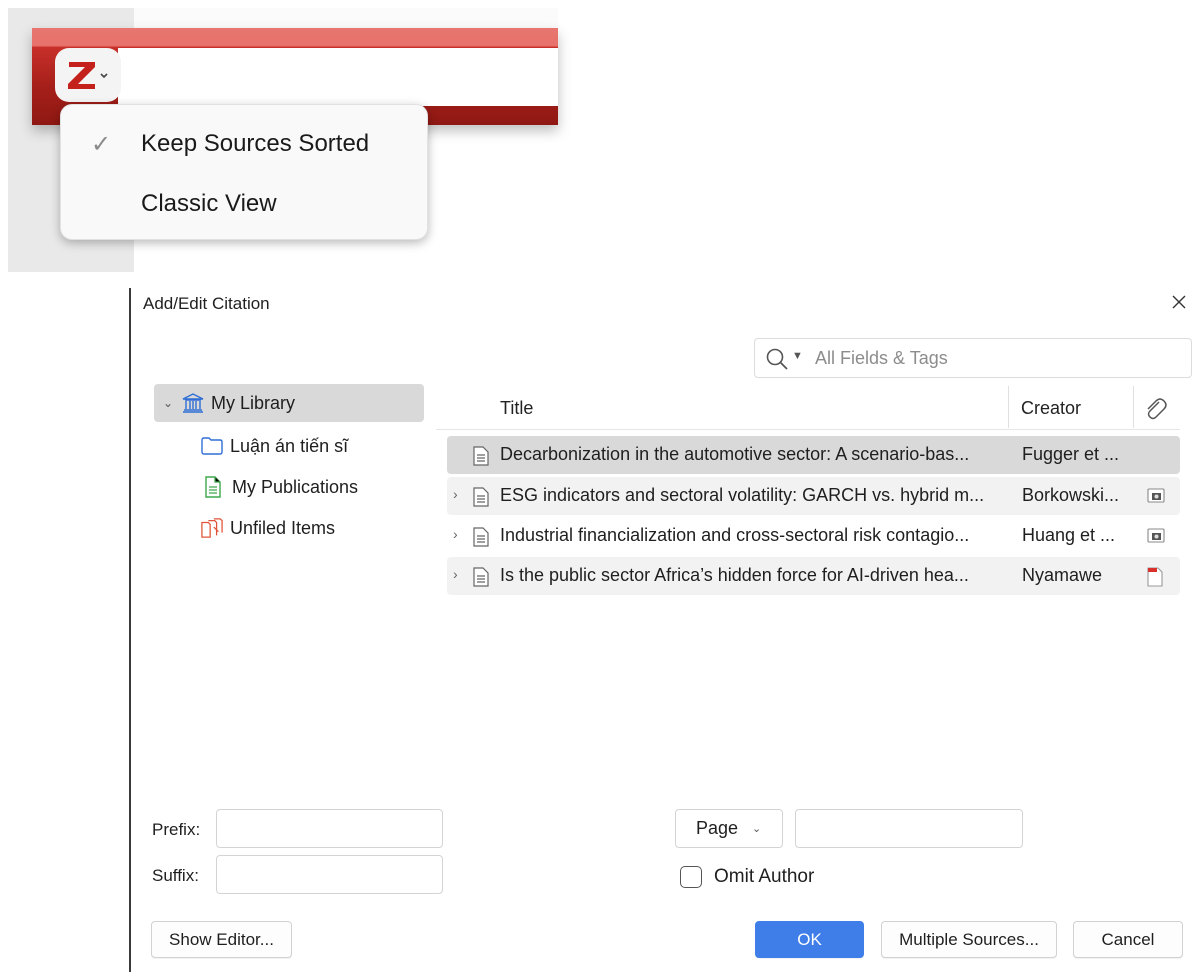 The image size is (1203, 972). What do you see at coordinates (253, 402) in the screenshot?
I see `collection-label: My Library` at bounding box center [253, 402].